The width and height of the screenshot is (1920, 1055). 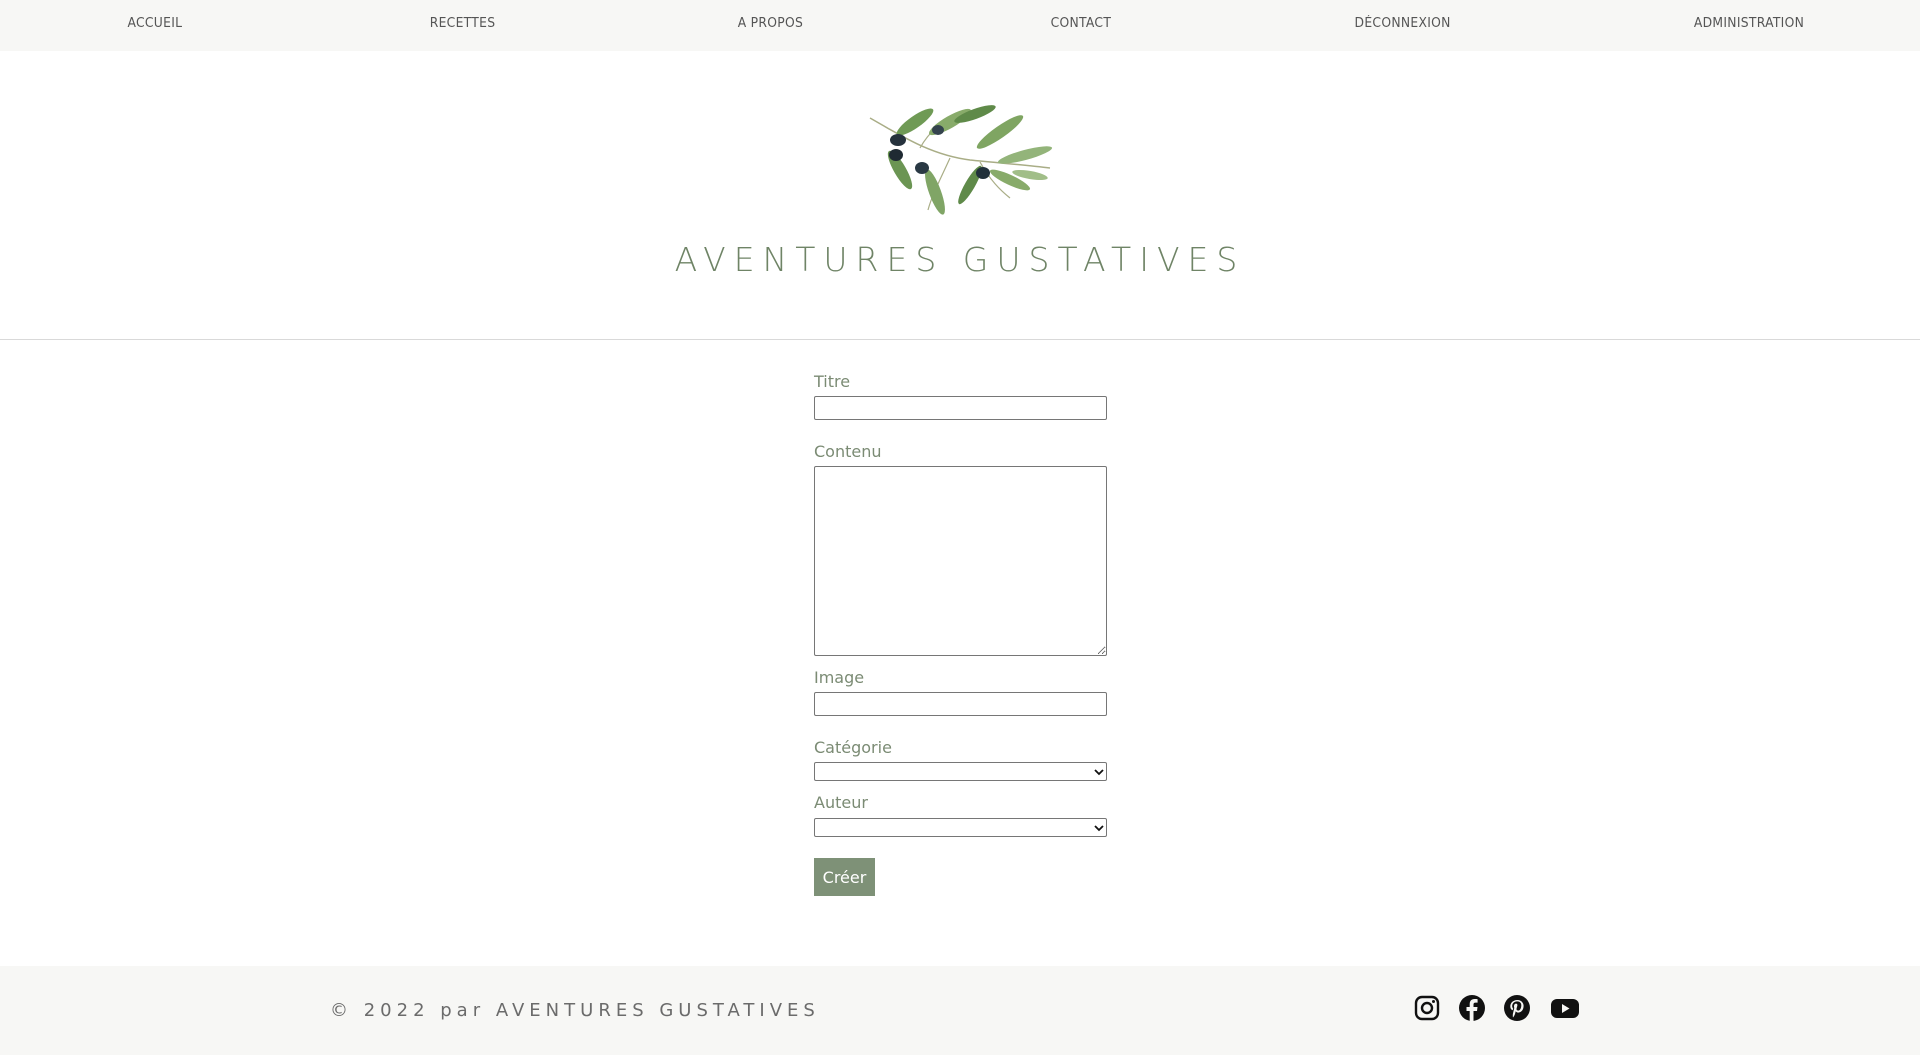 What do you see at coordinates (832, 381) in the screenshot?
I see `titre-label: Titre` at bounding box center [832, 381].